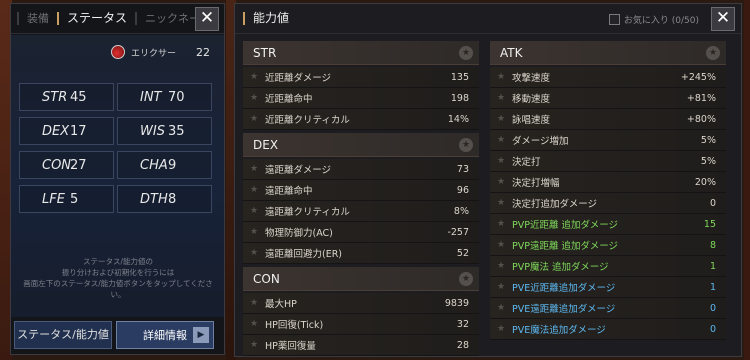  What do you see at coordinates (63, 335) in the screenshot?
I see `status-ability-button: ステータス/能力値` at bounding box center [63, 335].